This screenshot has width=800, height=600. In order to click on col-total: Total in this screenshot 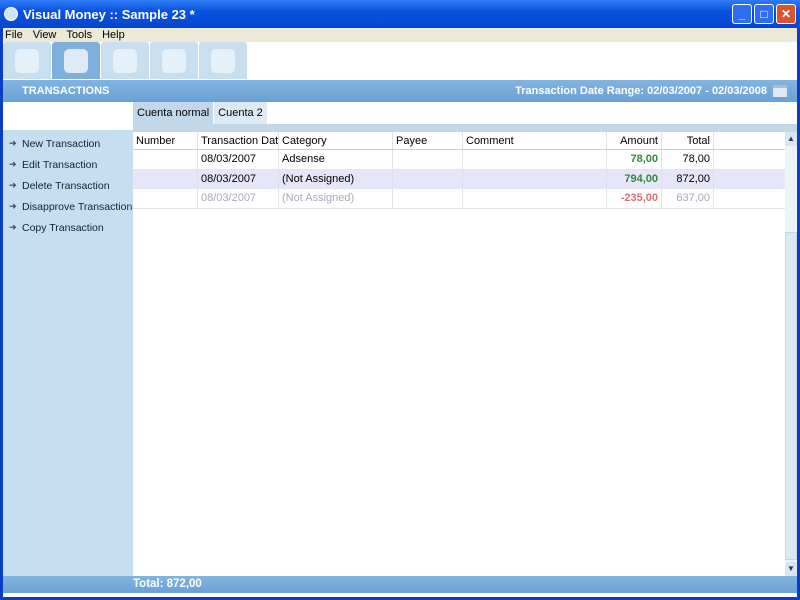, I will do `click(688, 140)`.